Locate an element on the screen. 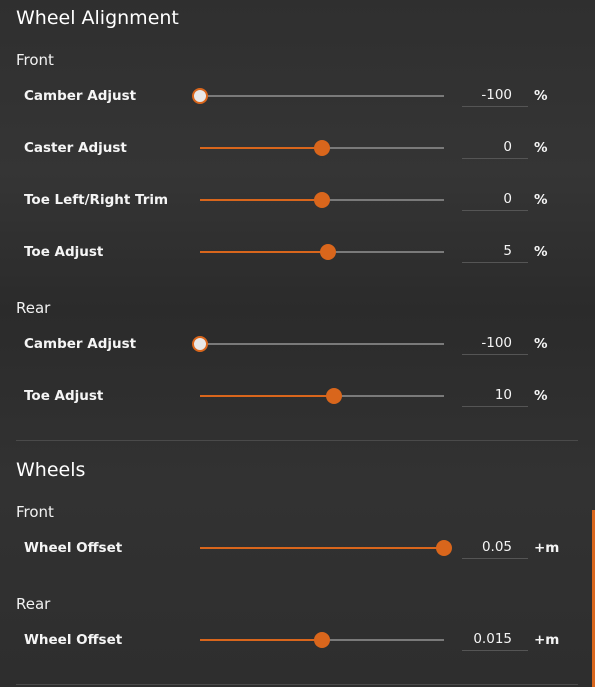 This screenshot has height=687, width=595. front-toe-adjust-slider is located at coordinates (322, 252).